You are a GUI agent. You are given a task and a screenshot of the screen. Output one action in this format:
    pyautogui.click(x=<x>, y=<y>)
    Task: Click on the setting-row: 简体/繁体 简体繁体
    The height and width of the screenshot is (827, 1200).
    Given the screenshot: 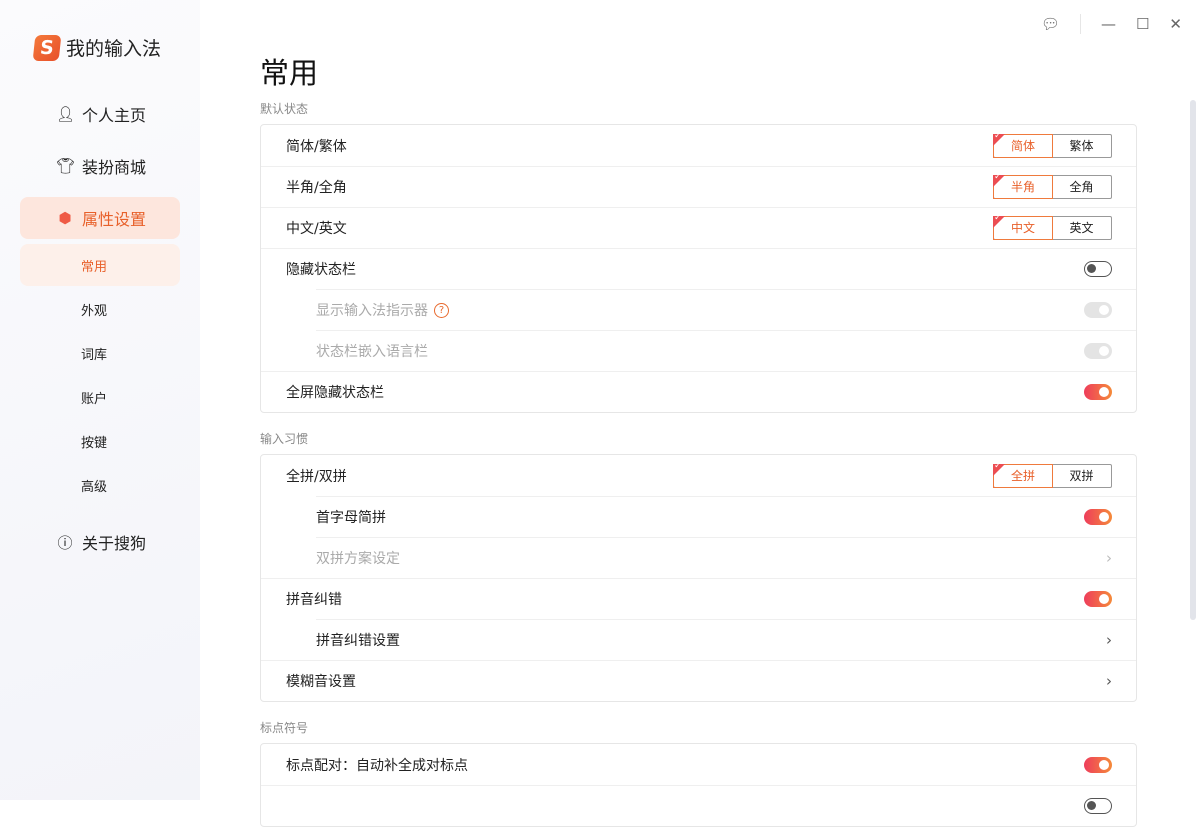 What is the action you would take?
    pyautogui.click(x=698, y=145)
    